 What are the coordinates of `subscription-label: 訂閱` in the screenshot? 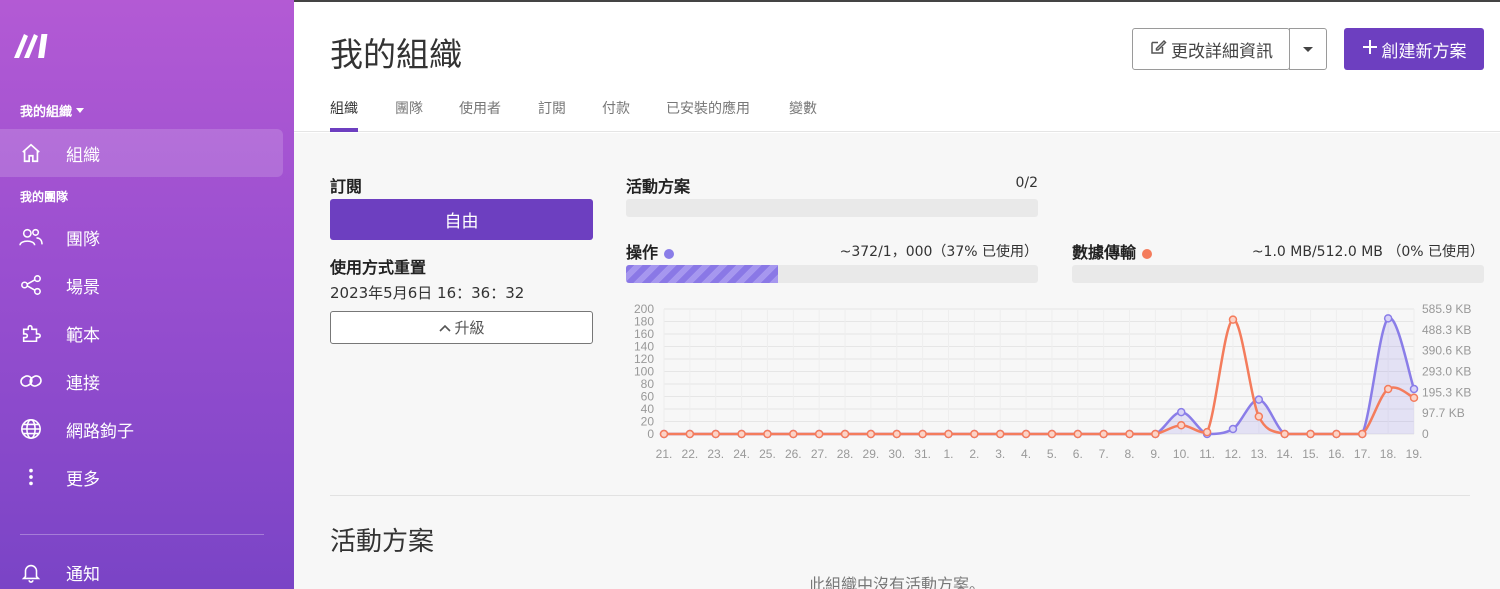 It's located at (346, 186).